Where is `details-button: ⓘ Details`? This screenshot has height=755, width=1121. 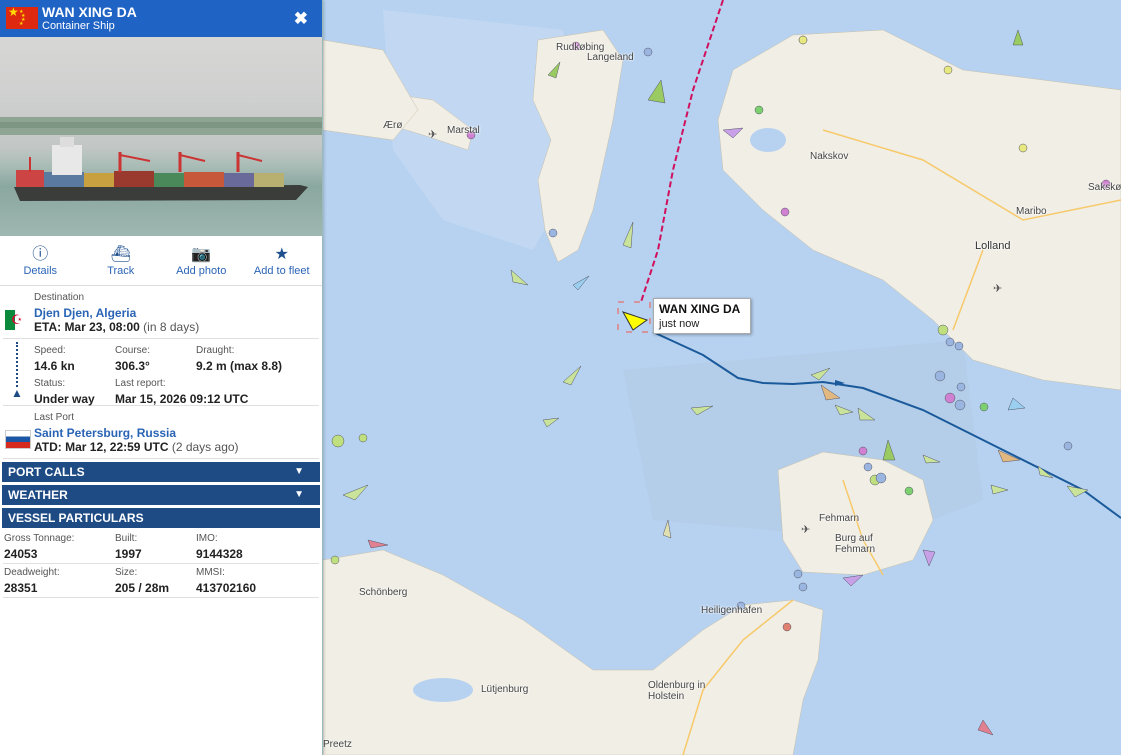 details-button: ⓘ Details is located at coordinates (40, 260).